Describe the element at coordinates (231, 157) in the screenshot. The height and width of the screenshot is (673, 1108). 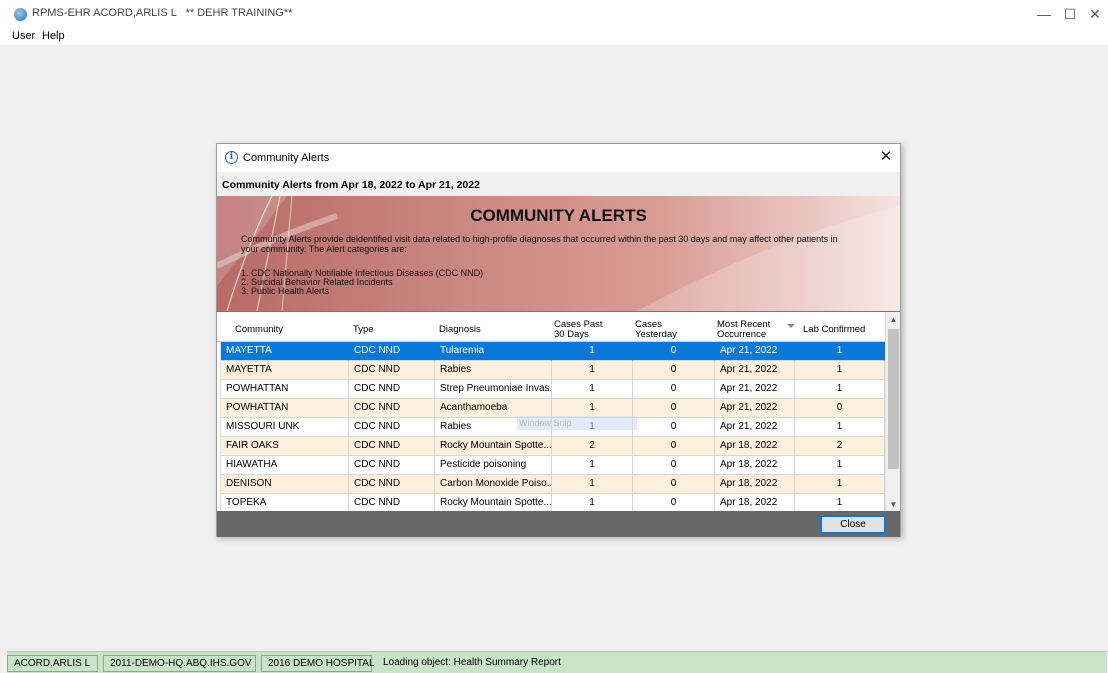
I see `info-icon: i` at that location.